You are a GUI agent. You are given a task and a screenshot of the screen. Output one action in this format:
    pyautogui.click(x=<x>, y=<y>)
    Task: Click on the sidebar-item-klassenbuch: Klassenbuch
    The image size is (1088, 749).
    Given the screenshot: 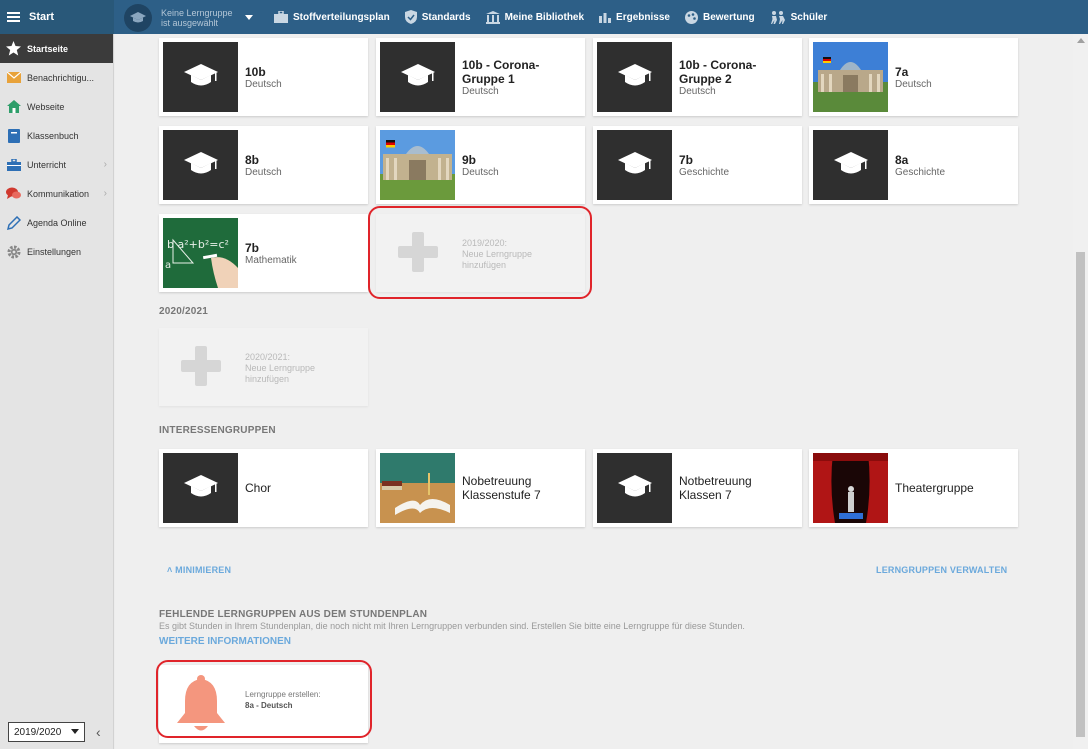 What is the action you would take?
    pyautogui.click(x=56, y=135)
    